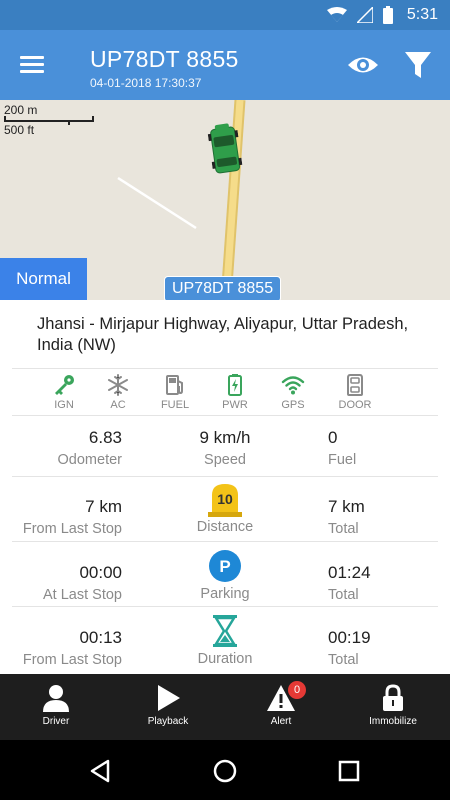  Describe the element at coordinates (225, 437) in the screenshot. I see `speed-value: 9 km/h` at that location.